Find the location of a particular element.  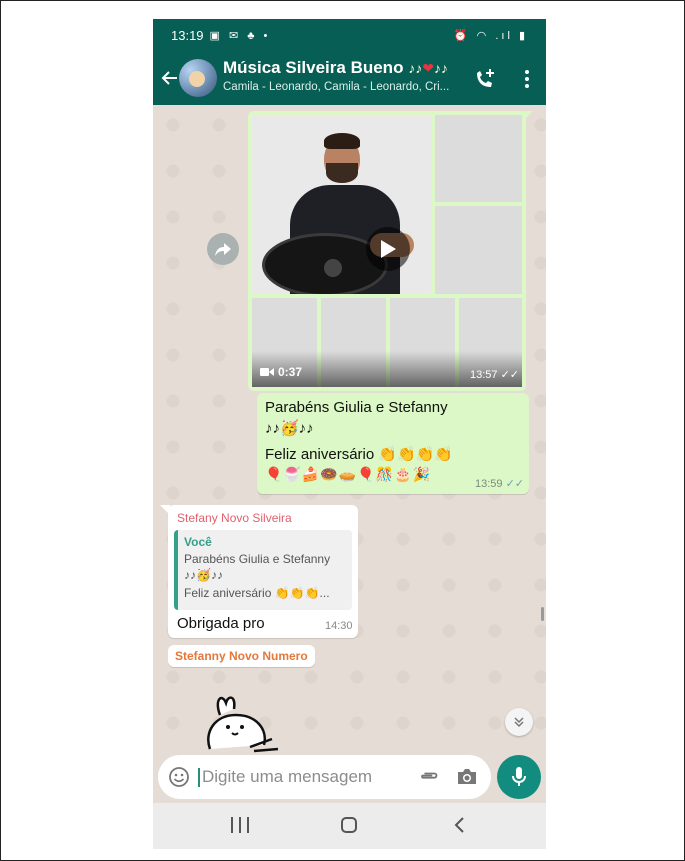

group-title: Música Silveira Bueno ♪♪❤♪♪ is located at coordinates (342, 68).